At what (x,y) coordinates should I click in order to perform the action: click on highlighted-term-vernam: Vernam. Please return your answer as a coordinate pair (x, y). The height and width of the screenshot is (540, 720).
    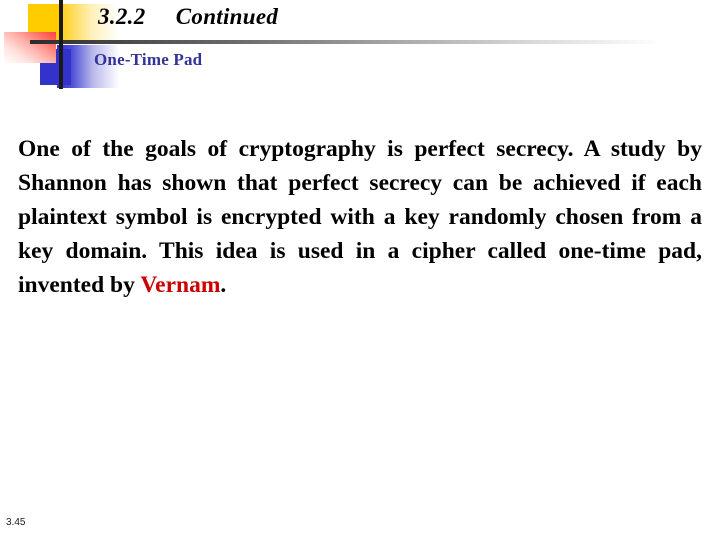
    Looking at the image, I should click on (180, 284).